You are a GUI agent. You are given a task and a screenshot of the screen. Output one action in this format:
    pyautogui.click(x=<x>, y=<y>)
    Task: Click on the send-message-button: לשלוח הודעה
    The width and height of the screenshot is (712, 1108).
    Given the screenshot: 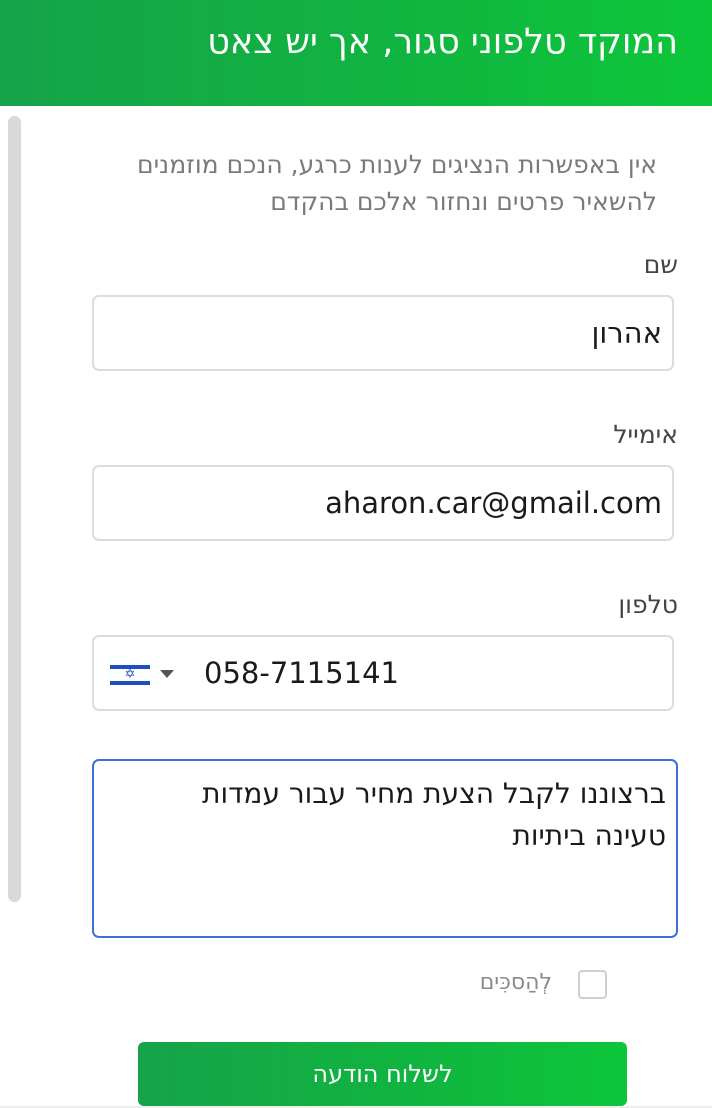 What is the action you would take?
    pyautogui.click(x=382, y=1074)
    